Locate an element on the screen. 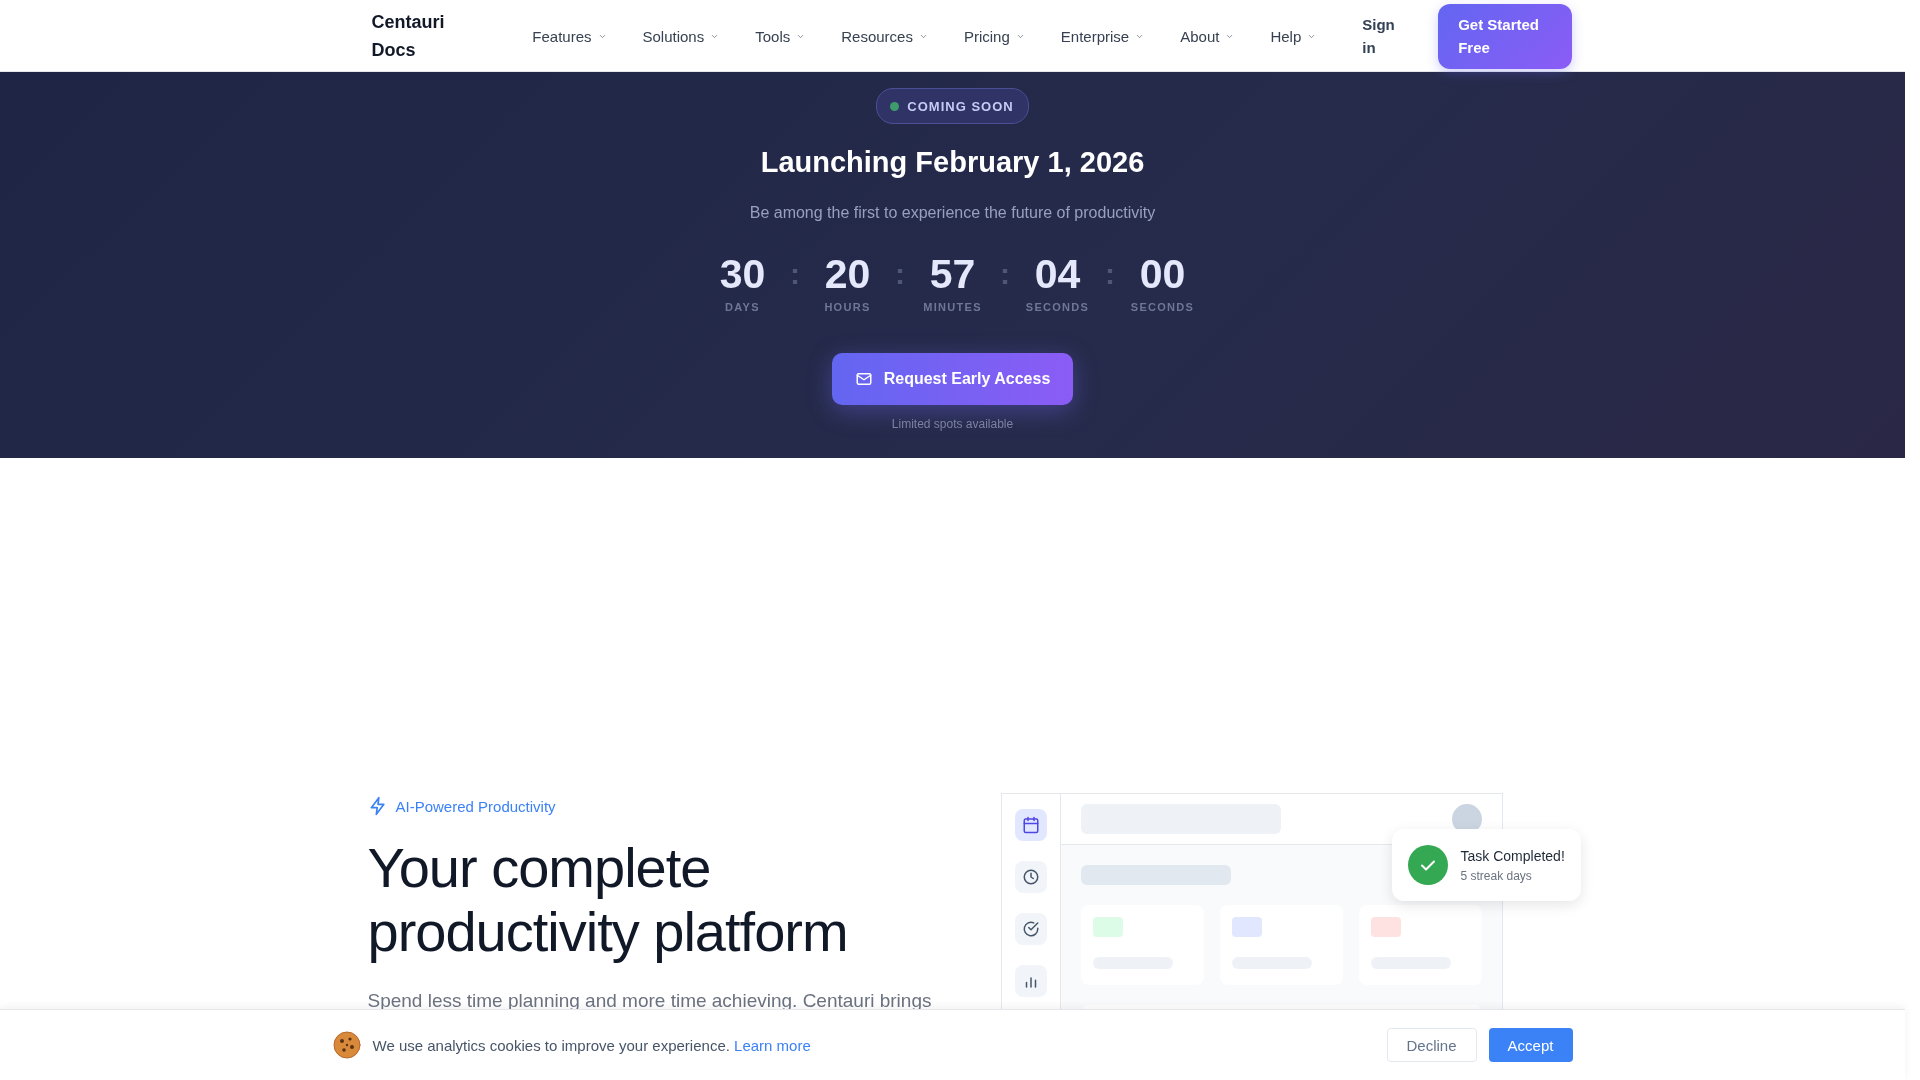 The height and width of the screenshot is (1080, 1920). nav-menu: Enterprise is located at coordinates (1102, 36).